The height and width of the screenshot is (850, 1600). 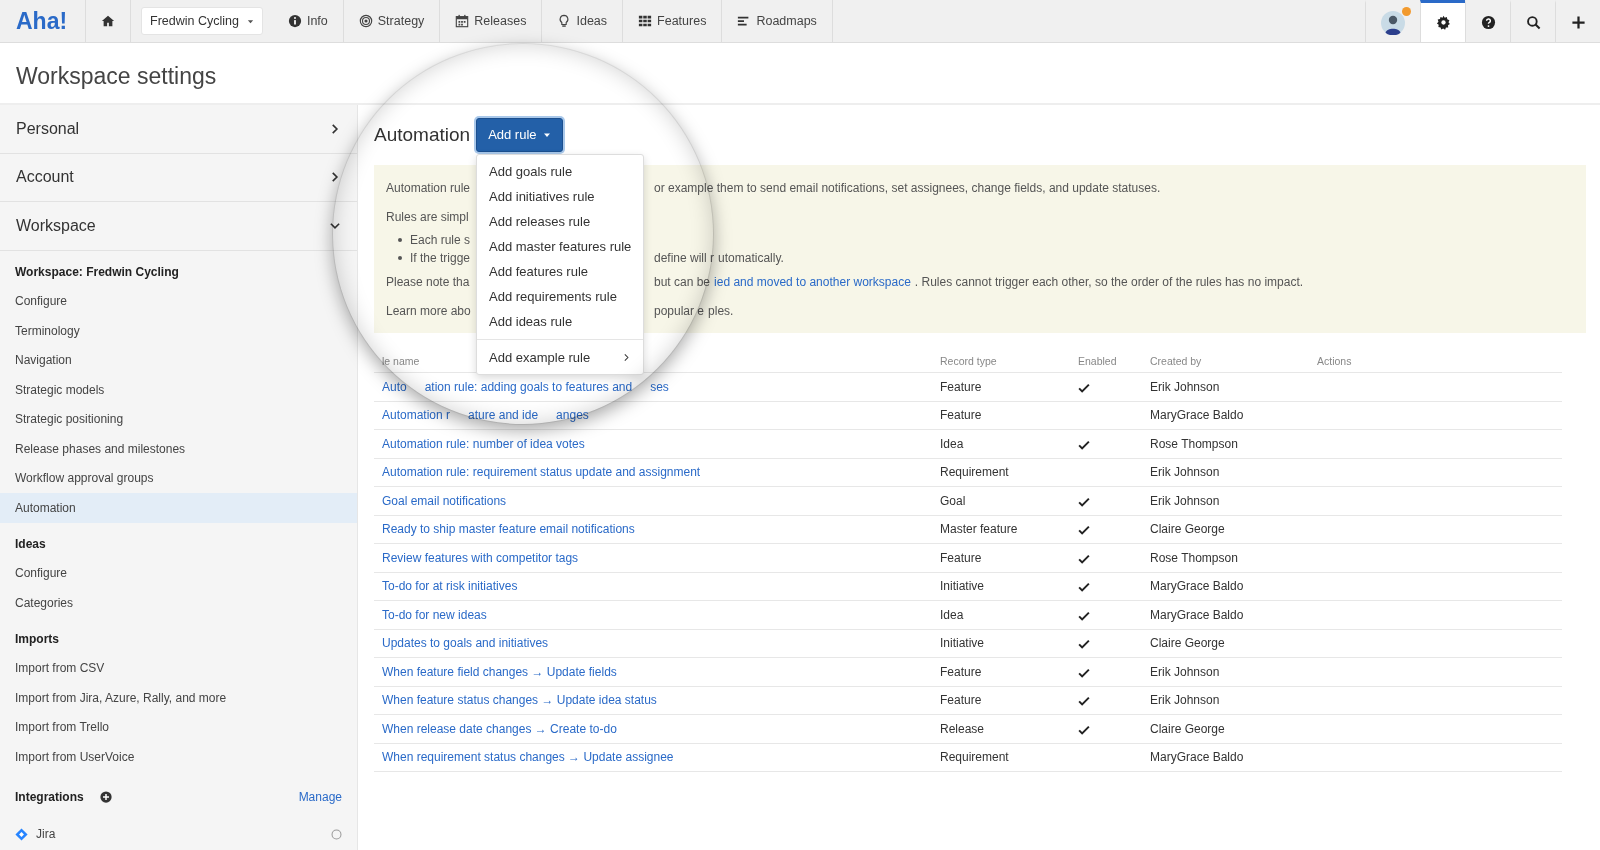 What do you see at coordinates (560, 296) in the screenshot?
I see `menu-item: Add requirements rule` at bounding box center [560, 296].